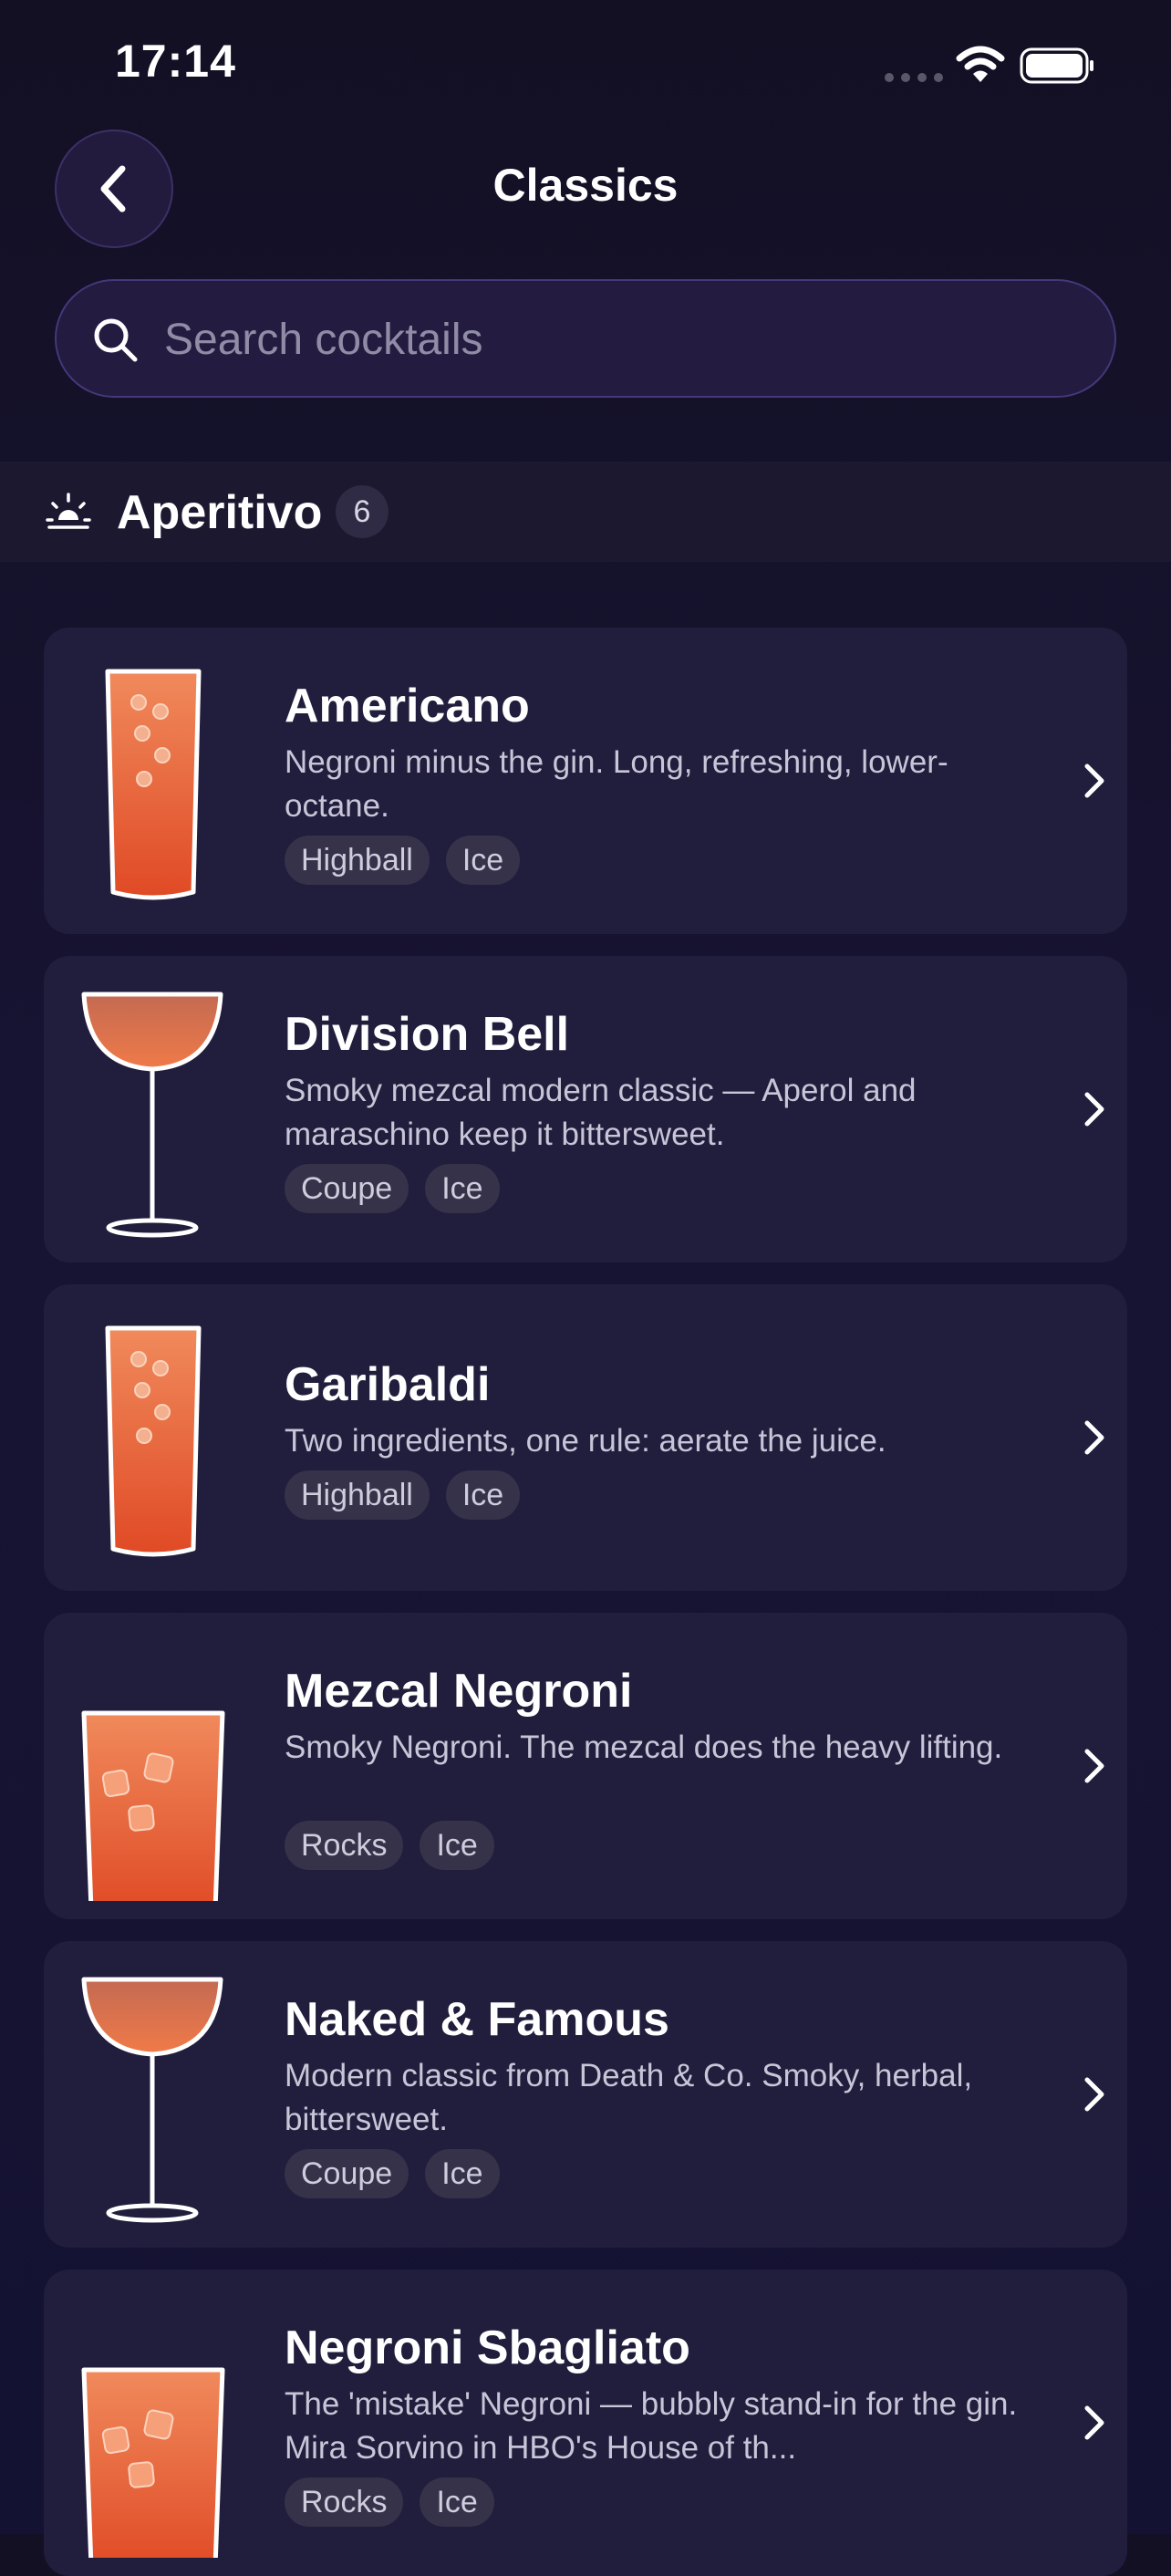 The image size is (1171, 2576). Describe the element at coordinates (68, 511) in the screenshot. I see `sunrise-icon` at that location.